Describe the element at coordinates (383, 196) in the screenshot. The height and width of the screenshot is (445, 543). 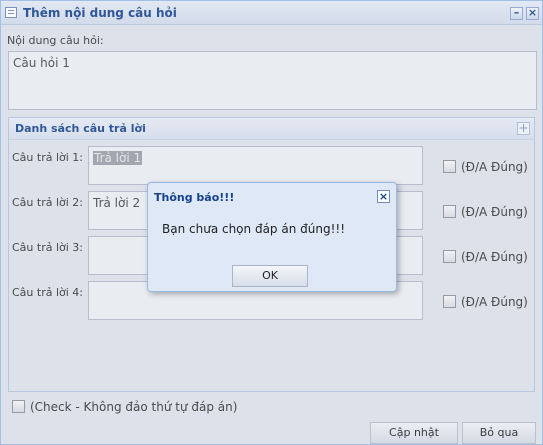
I see `dialog-close-icon: ×` at that location.